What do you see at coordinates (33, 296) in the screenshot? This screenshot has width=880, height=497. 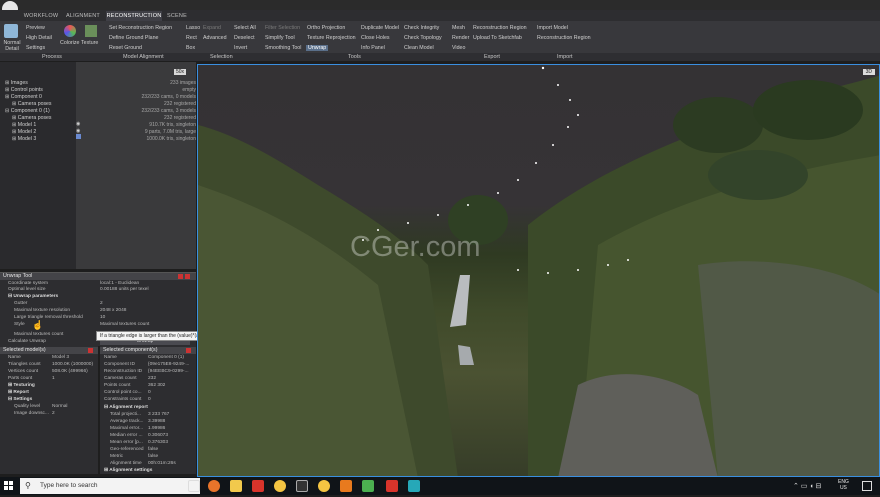 I see `unwrap-parameters-section: ⊟ Unwrap parameters` at bounding box center [33, 296].